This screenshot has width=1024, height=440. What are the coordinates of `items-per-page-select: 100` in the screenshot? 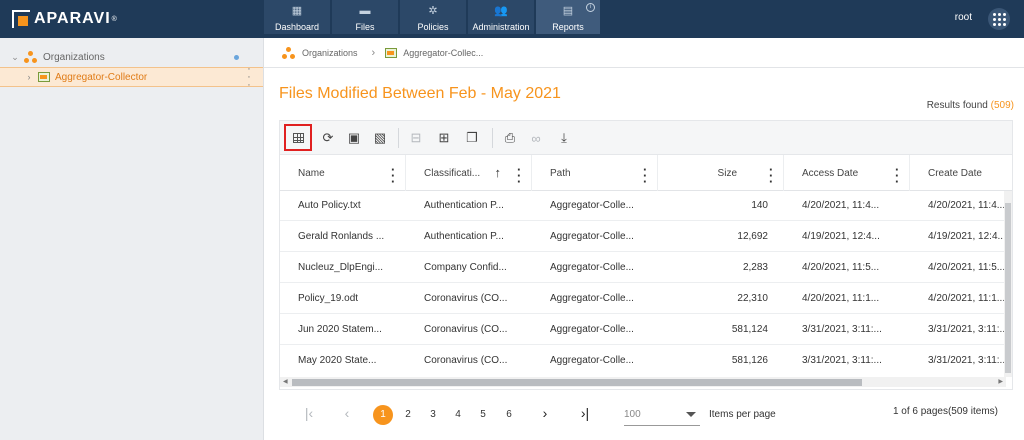 It's located at (662, 415).